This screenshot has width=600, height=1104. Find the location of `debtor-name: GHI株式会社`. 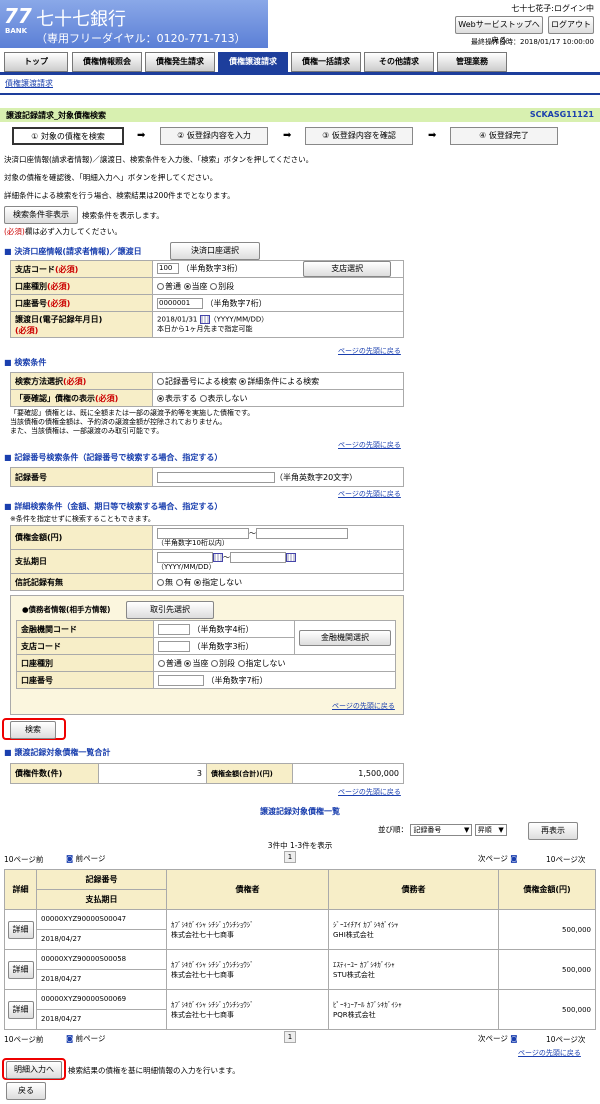

debtor-name: GHI株式会社 is located at coordinates (353, 934).